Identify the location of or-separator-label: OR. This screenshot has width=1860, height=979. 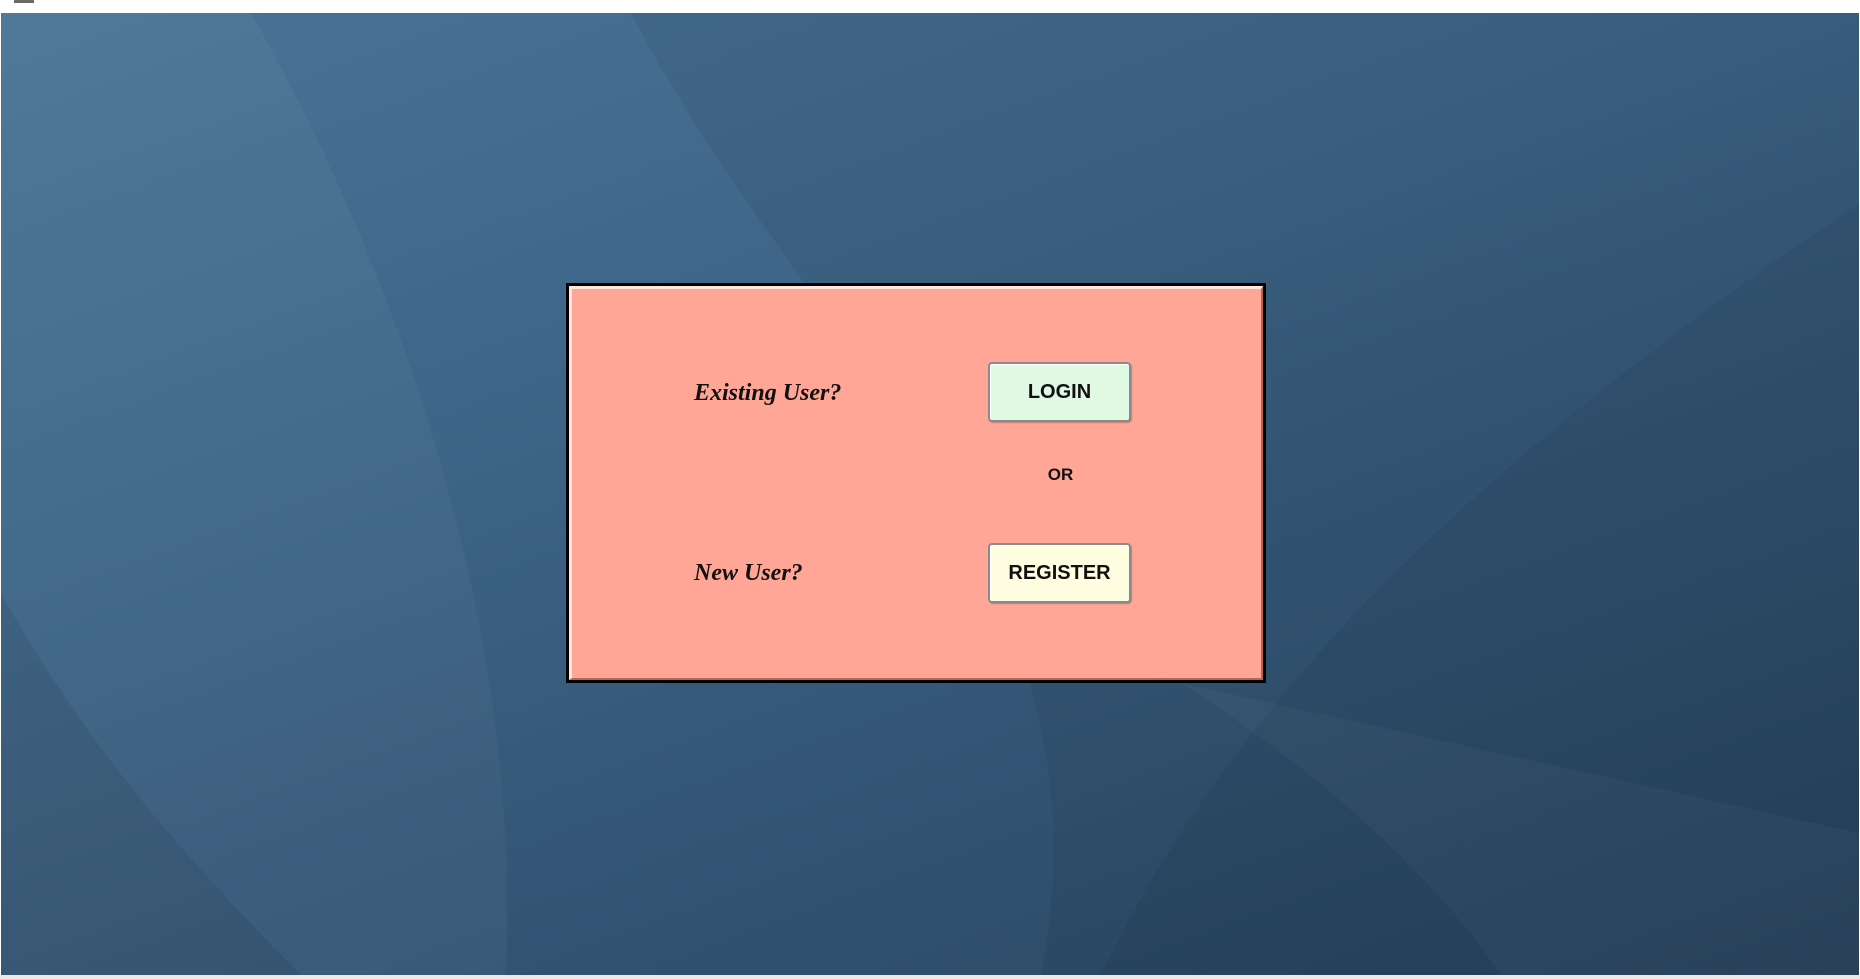
(1060, 474).